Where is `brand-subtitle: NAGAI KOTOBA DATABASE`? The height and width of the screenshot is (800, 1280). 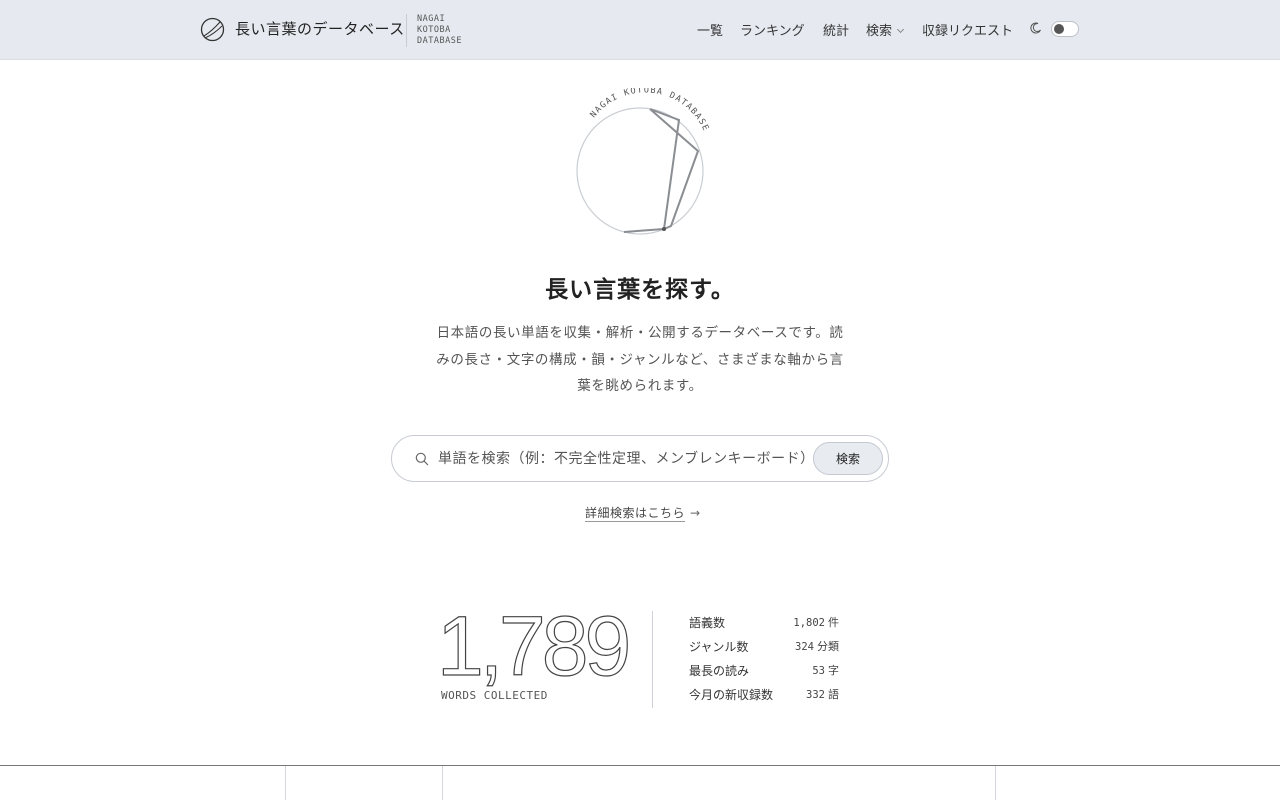
brand-subtitle: NAGAI KOTOBA DATABASE is located at coordinates (434, 30).